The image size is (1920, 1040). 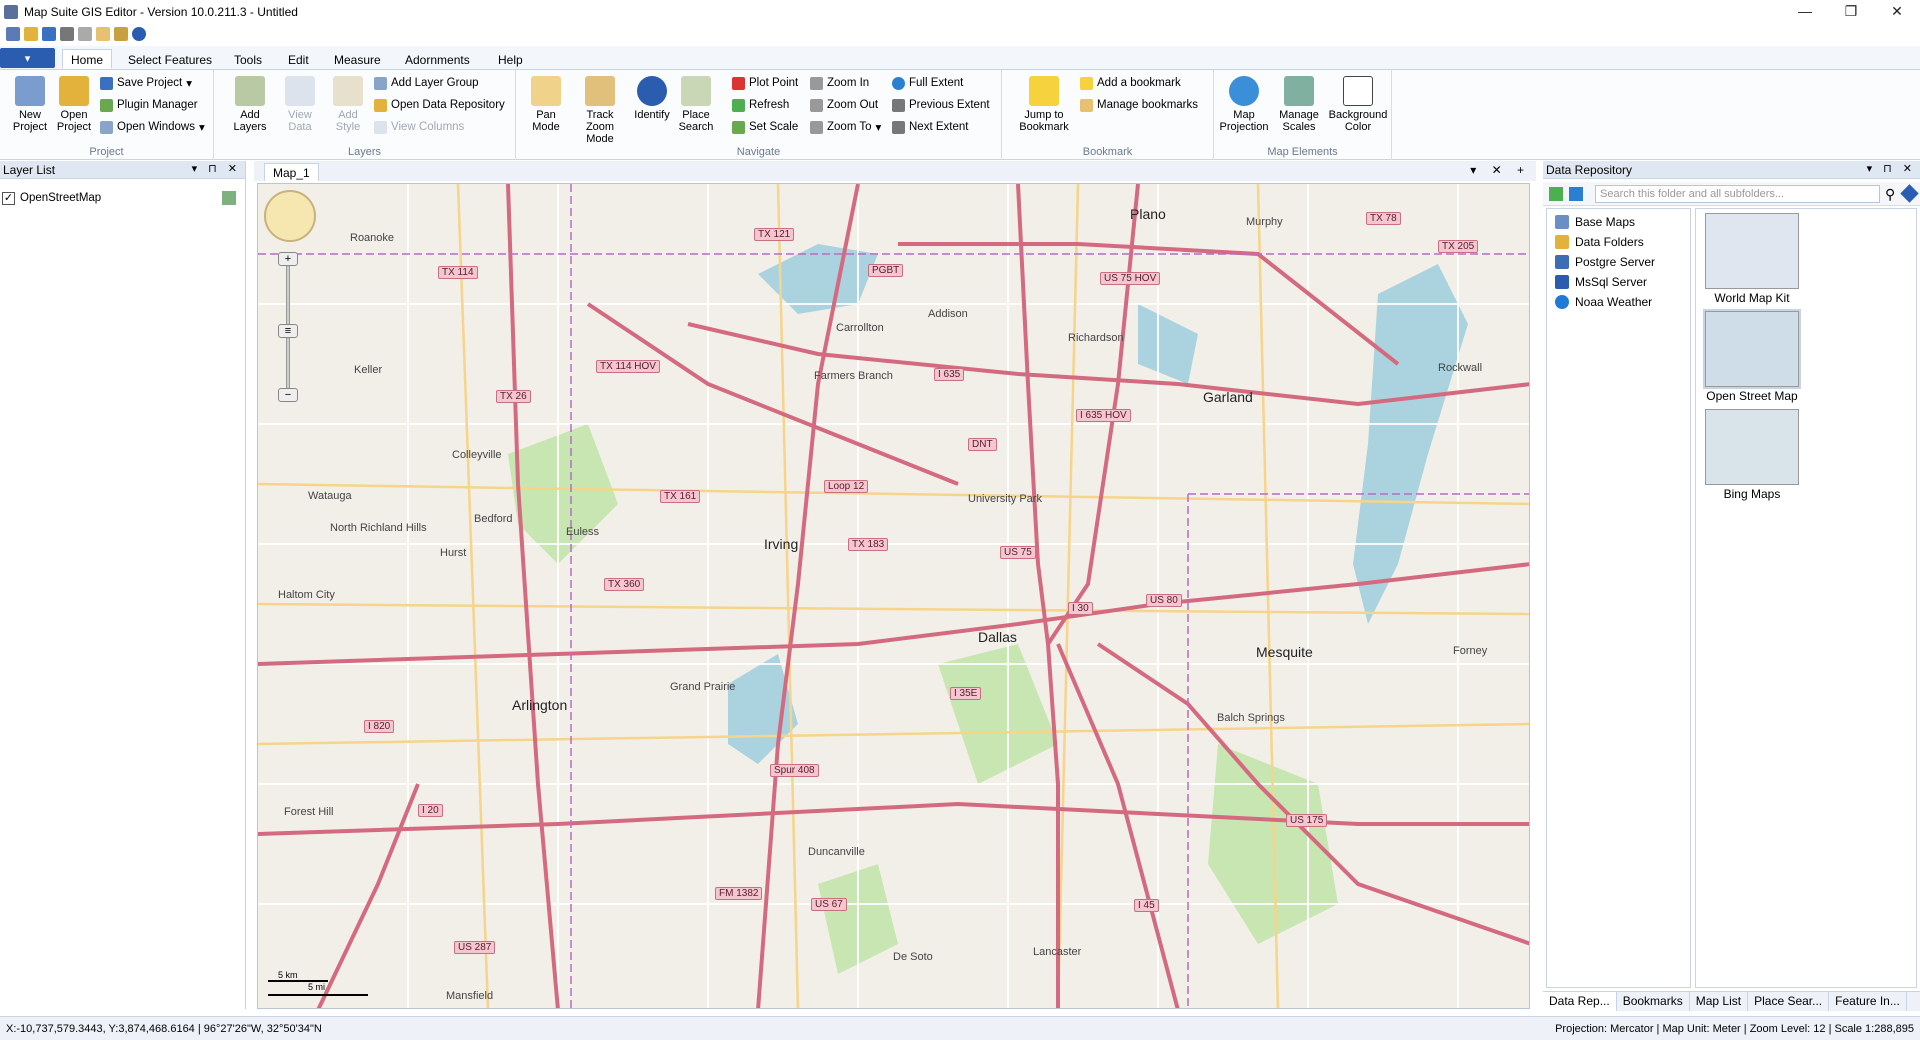 I want to click on save-project-button: Save Project ▾, so click(x=146, y=83).